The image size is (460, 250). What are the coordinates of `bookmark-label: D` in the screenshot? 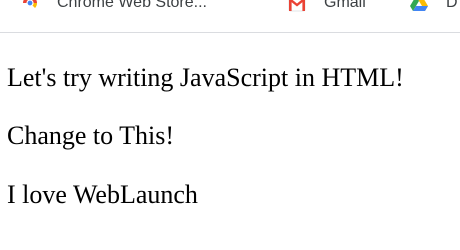 It's located at (452, 5).